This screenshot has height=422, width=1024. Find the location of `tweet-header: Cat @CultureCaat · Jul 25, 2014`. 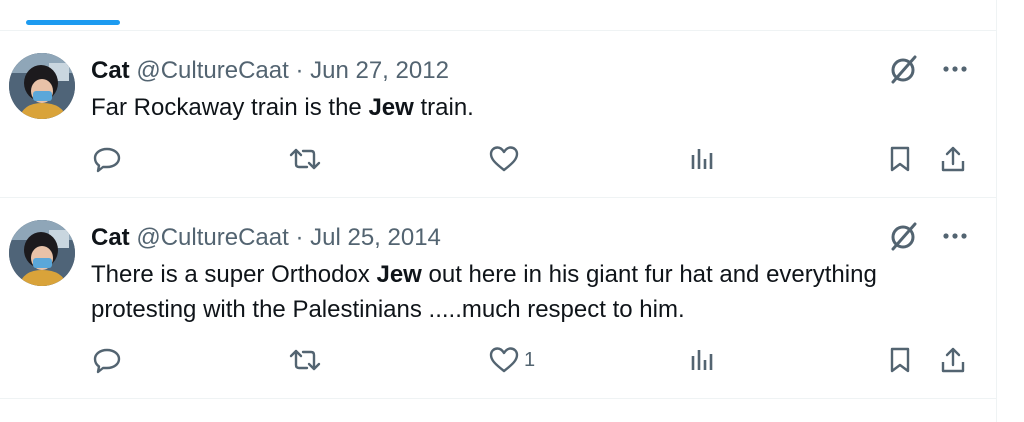

tweet-header: Cat @CultureCaat · Jul 25, 2014 is located at coordinates (266, 238).